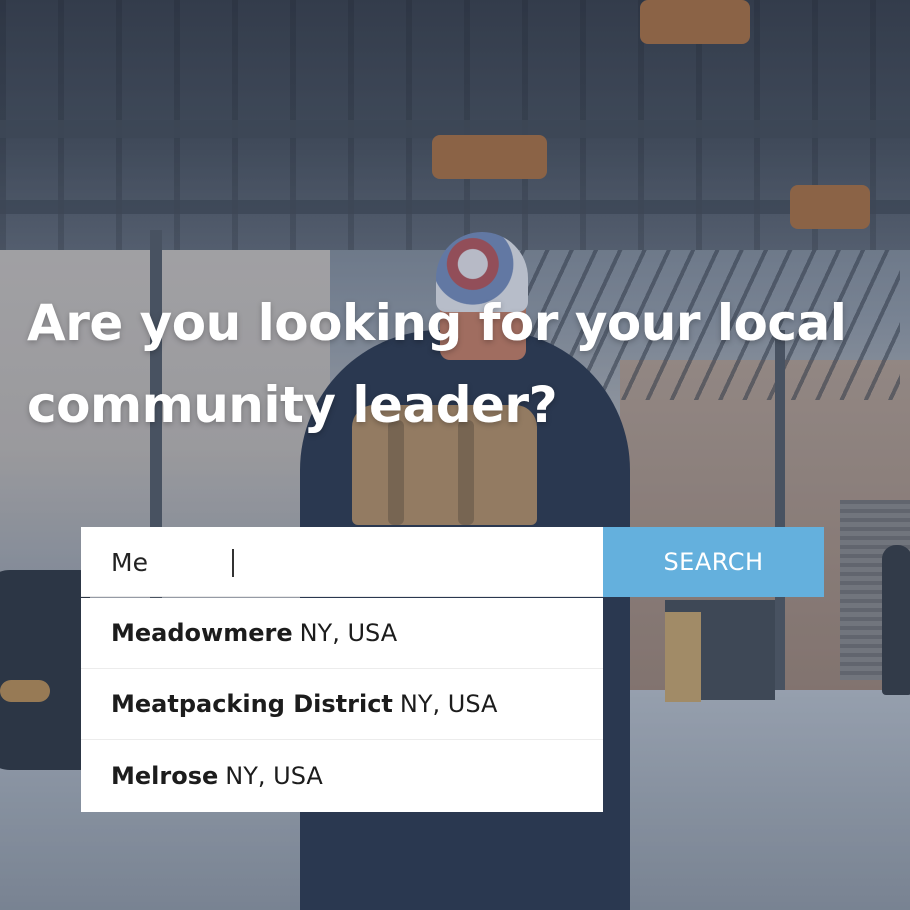 The height and width of the screenshot is (910, 910). I want to click on suggestion-name: Meatpacking District, so click(252, 704).